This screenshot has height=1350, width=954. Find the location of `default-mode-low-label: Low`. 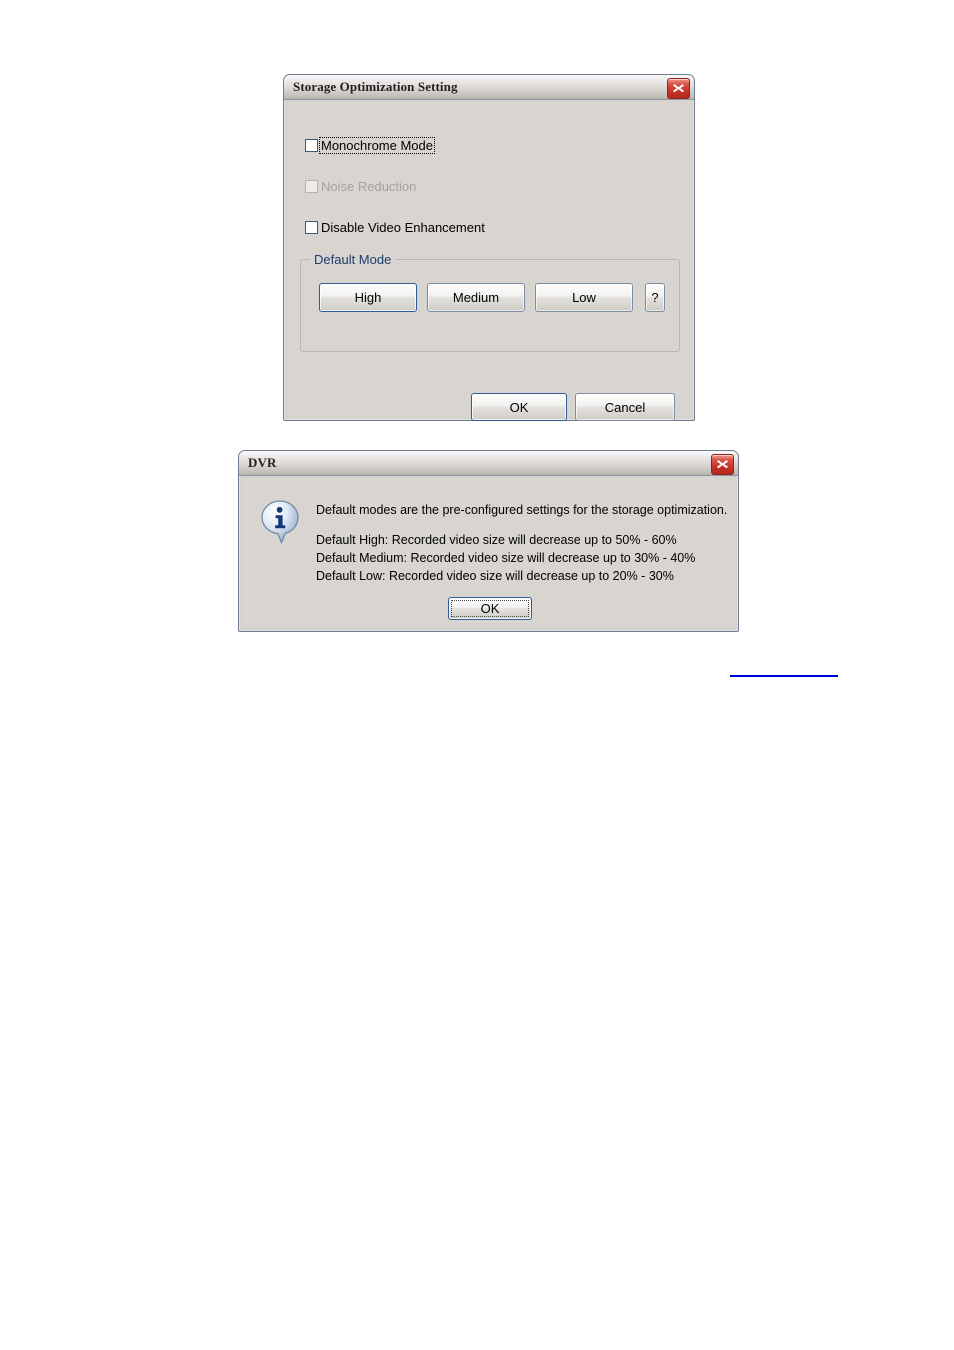

default-mode-low-label: Low is located at coordinates (584, 297).